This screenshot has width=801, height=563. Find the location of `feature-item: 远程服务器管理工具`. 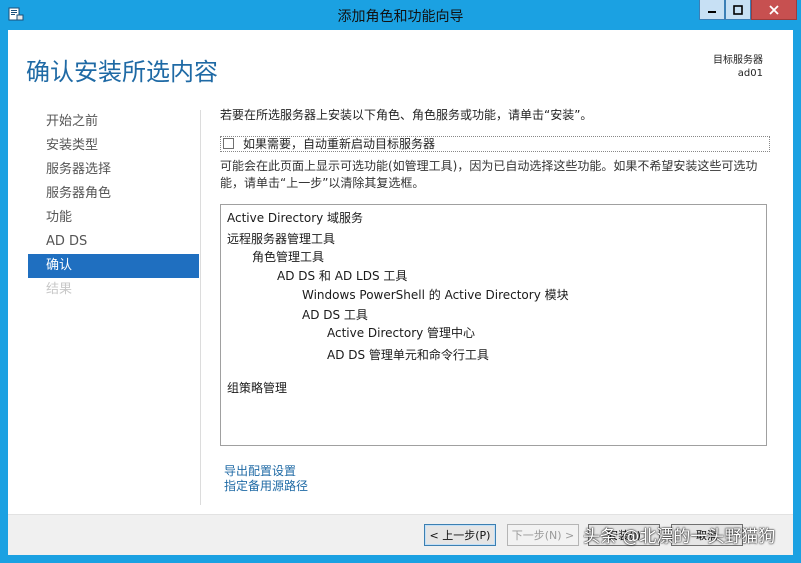

feature-item: 远程服务器管理工具 is located at coordinates (281, 239).